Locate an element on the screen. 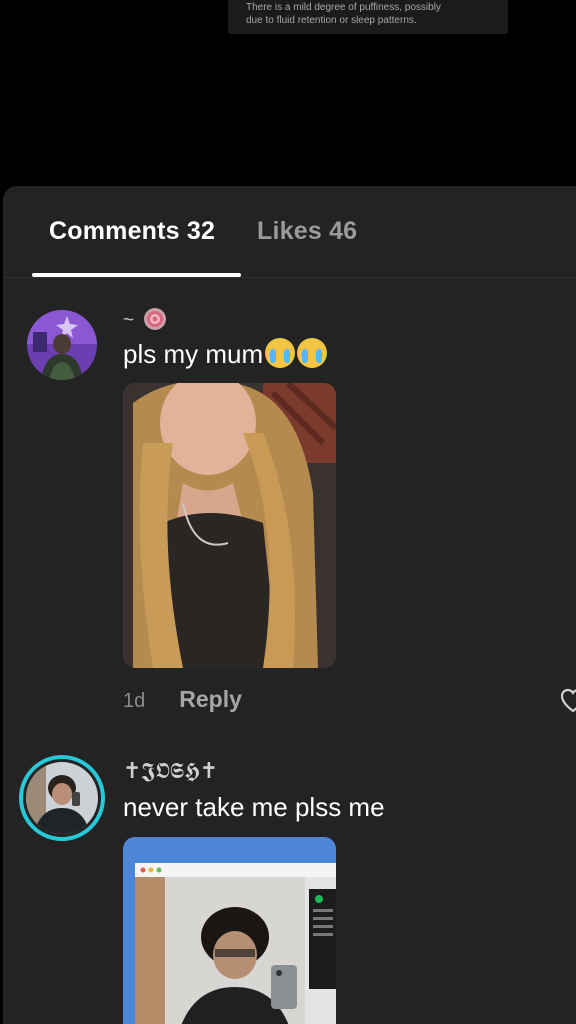 The image size is (576, 1024). comment-text: pls my mum is located at coordinates (225, 354).